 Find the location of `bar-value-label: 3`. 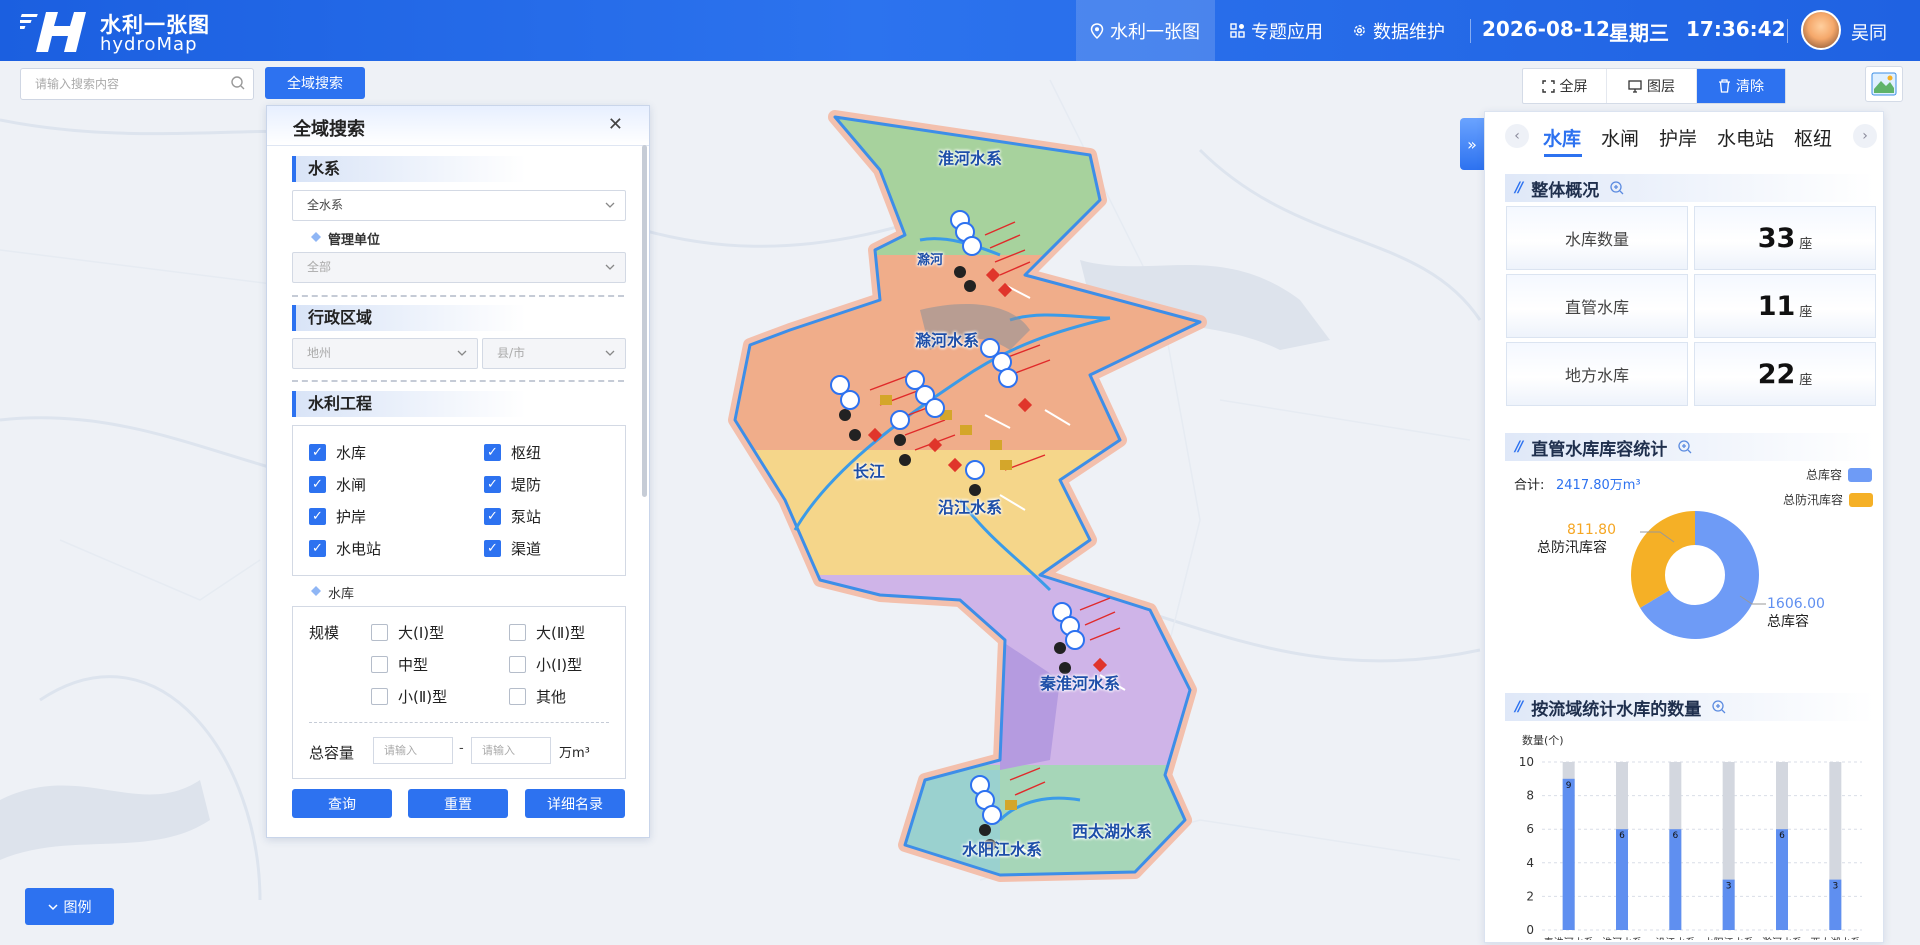

bar-value-label: 3 is located at coordinates (1729, 887).